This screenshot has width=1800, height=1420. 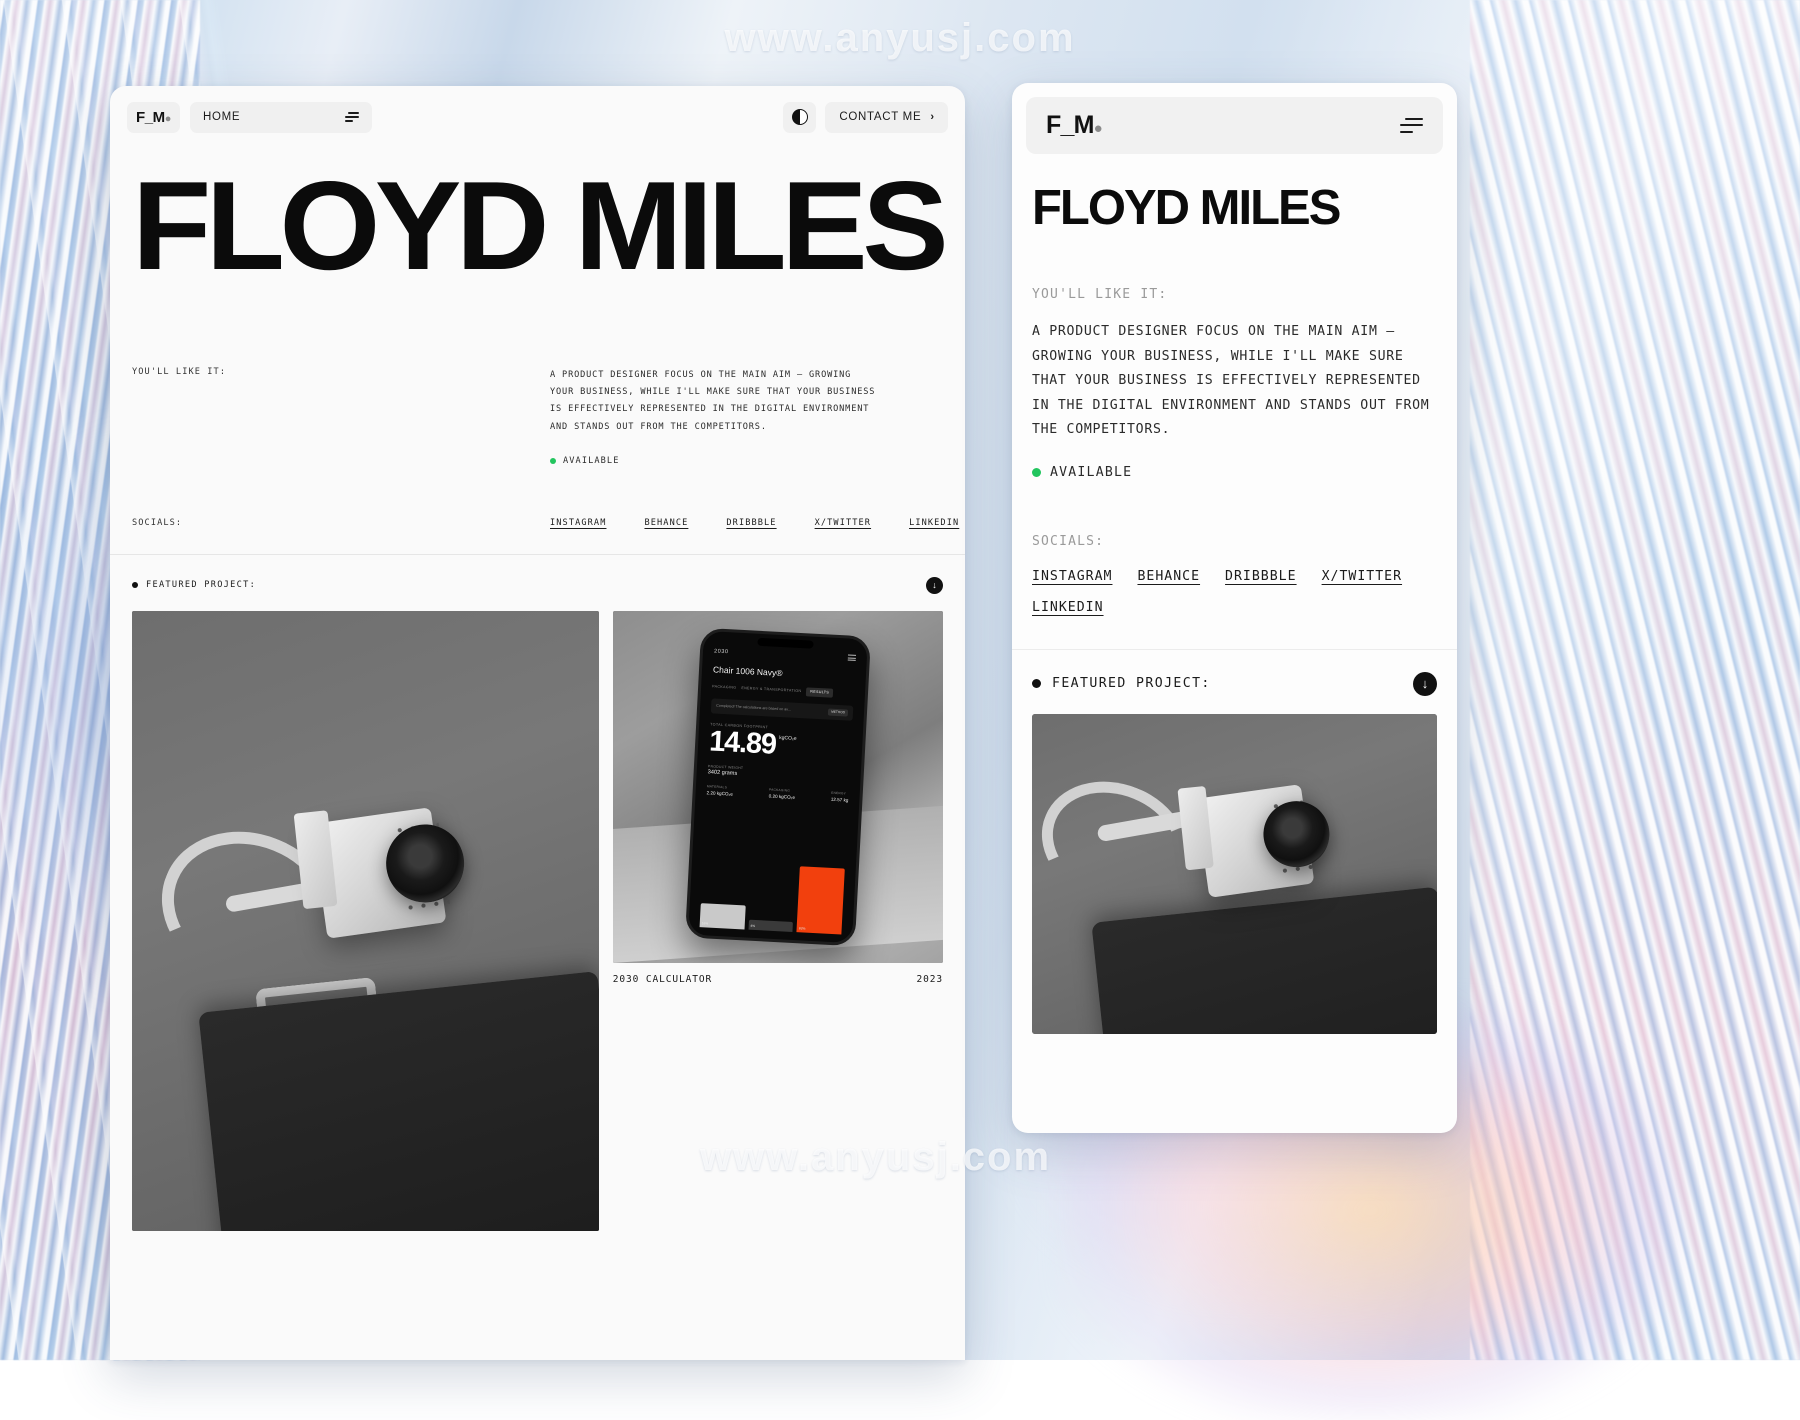 I want to click on mobile-menu-icon, so click(x=1411, y=126).